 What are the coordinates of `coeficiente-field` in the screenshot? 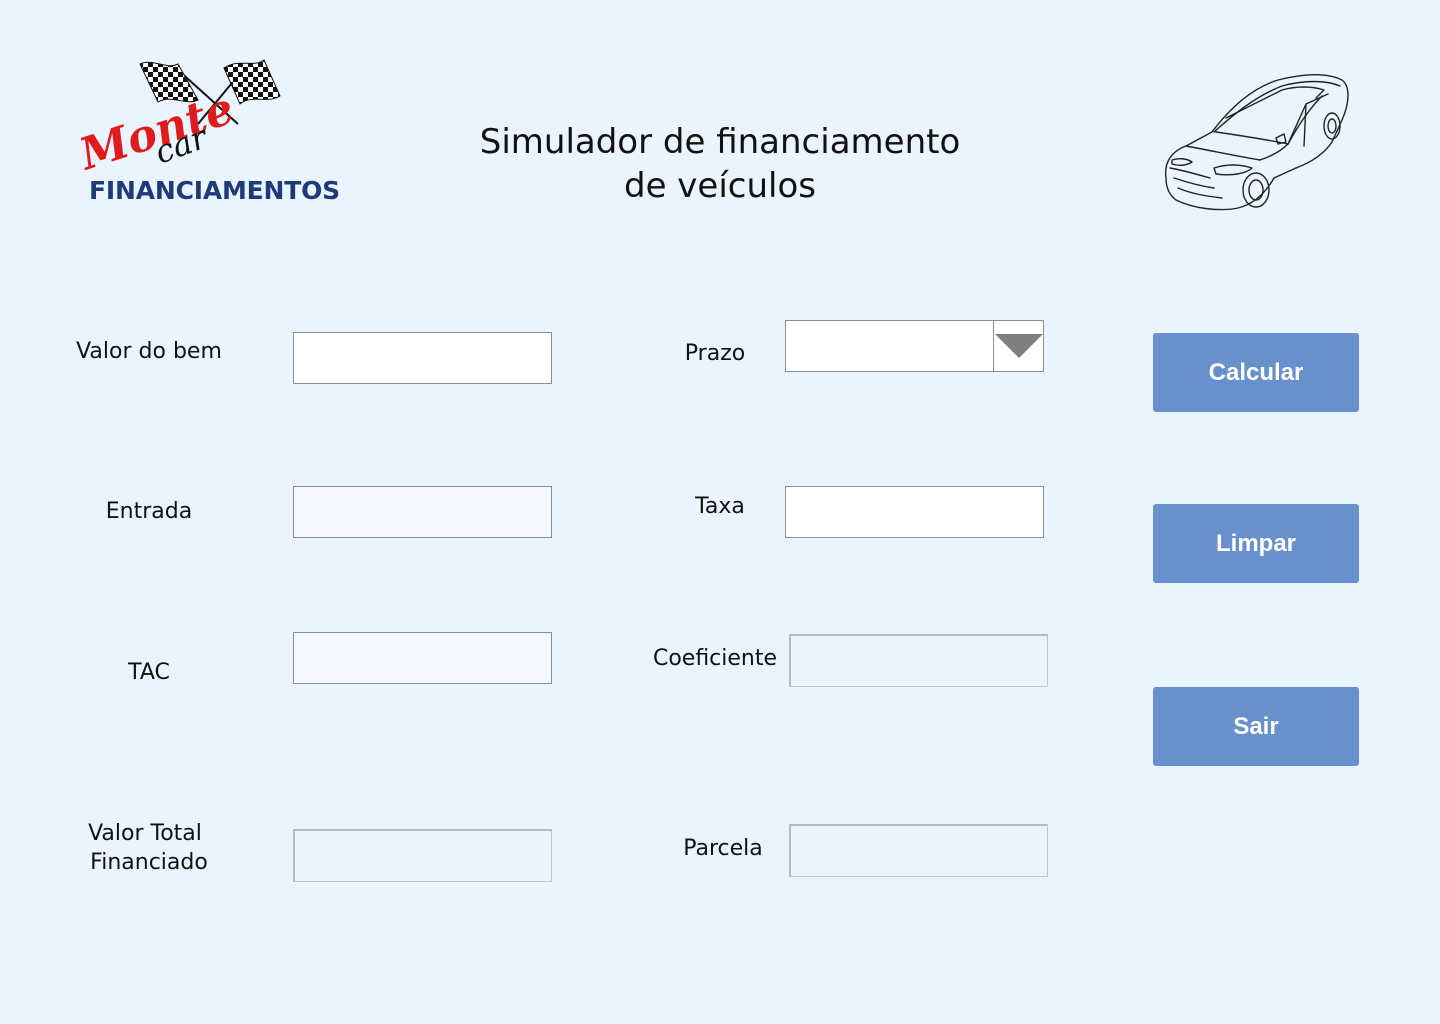 It's located at (918, 660).